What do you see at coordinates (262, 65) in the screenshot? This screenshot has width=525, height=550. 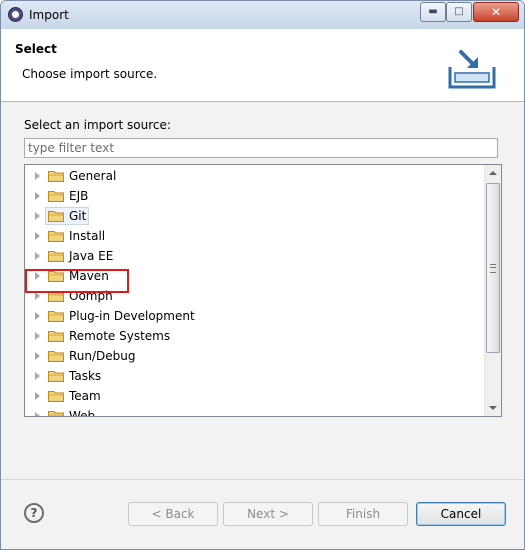 I see `wizard-header: Select Choose import source.` at bounding box center [262, 65].